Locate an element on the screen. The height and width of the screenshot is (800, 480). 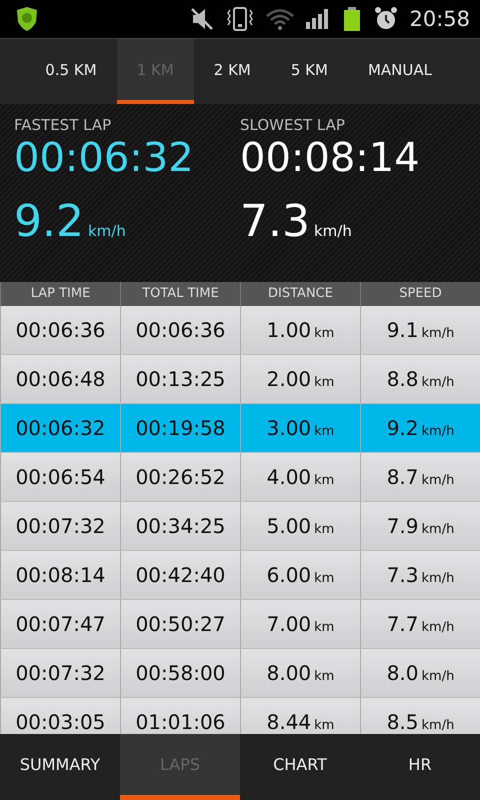
distance-tab: 0.5 KM is located at coordinates (71, 71).